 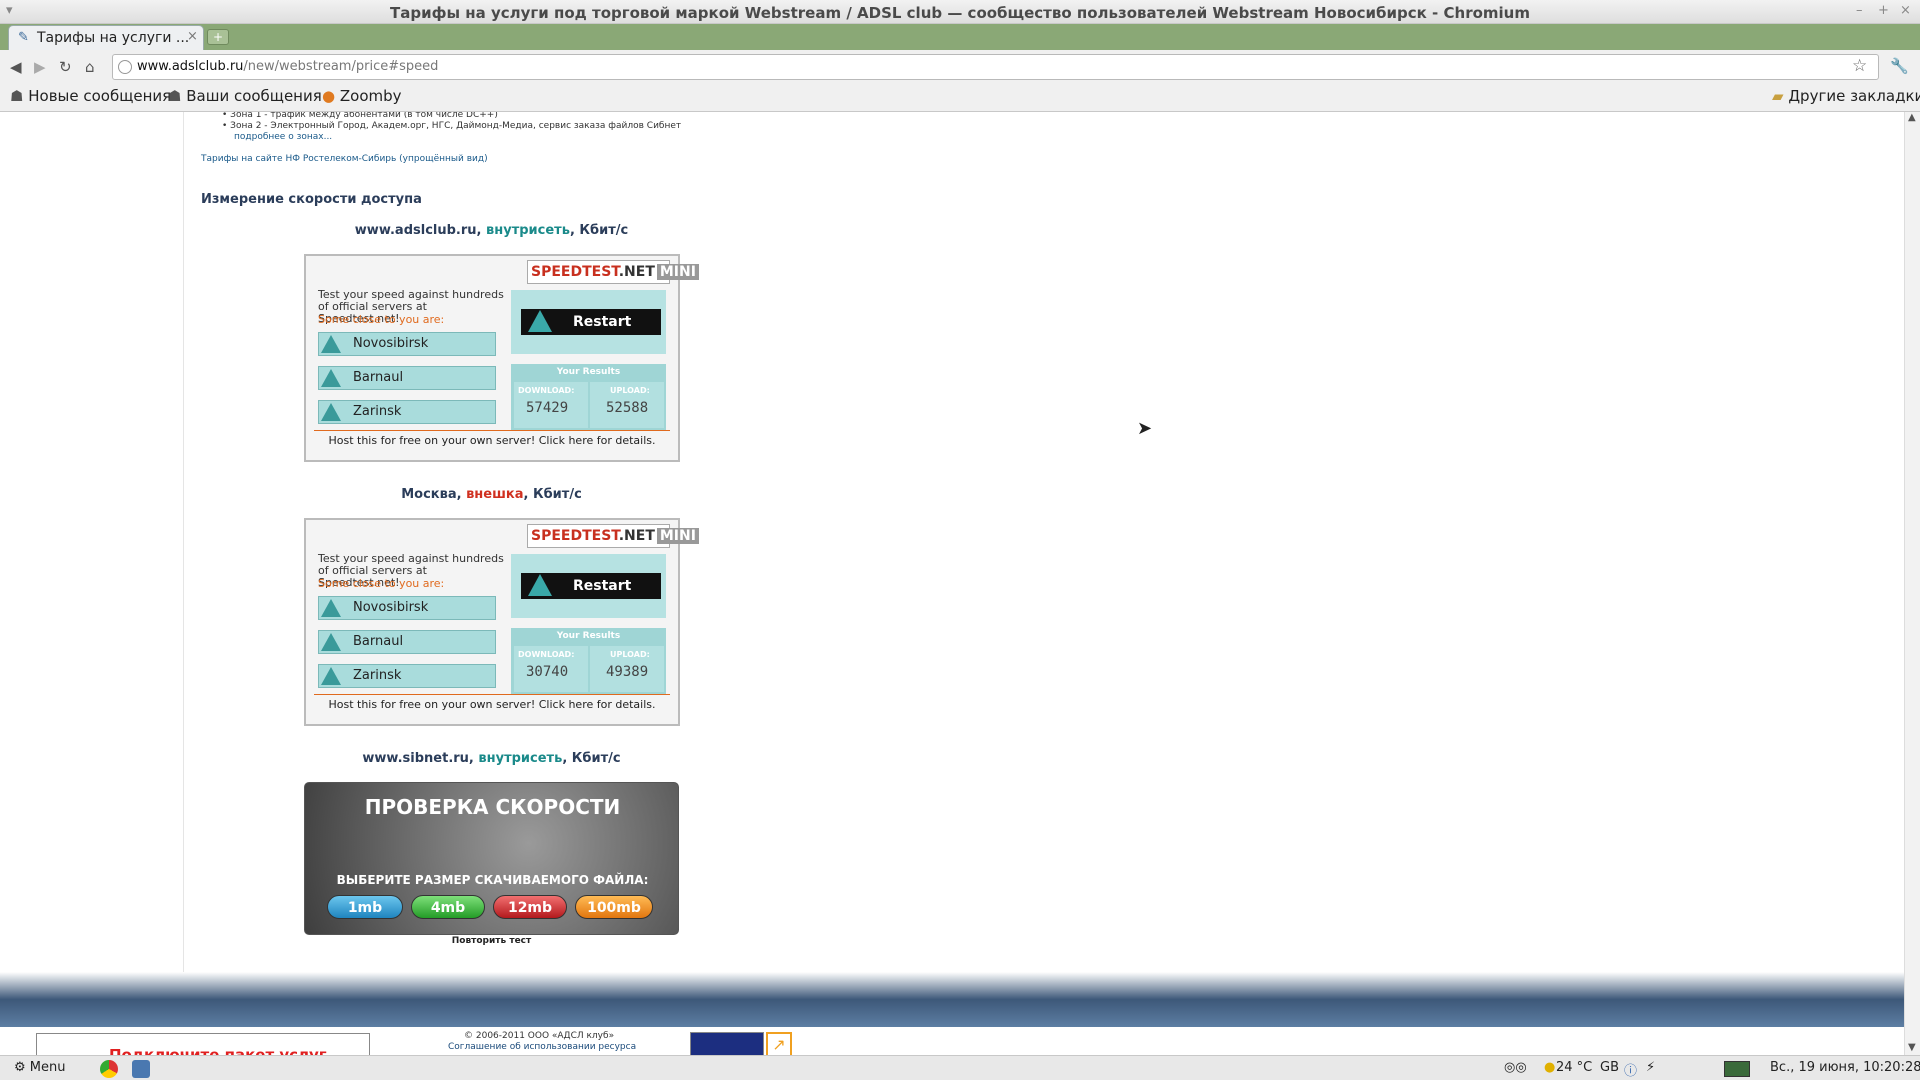 What do you see at coordinates (727, 1043) in the screenshot?
I see `rambler-counter-icon` at bounding box center [727, 1043].